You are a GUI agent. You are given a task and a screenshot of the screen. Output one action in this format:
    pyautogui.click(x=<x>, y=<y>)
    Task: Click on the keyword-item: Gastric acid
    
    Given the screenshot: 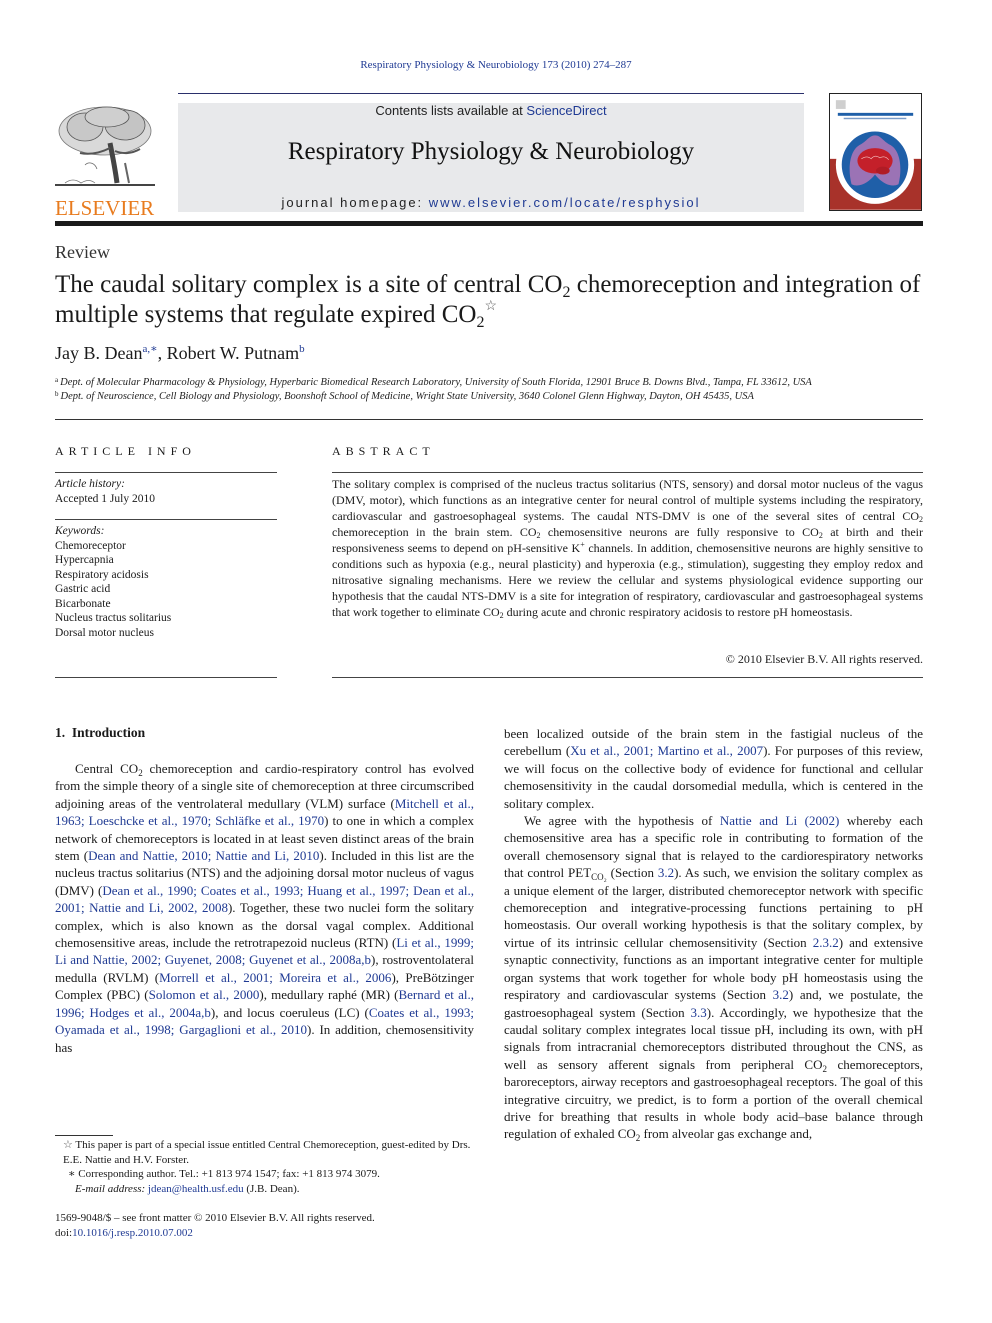 What is the action you would take?
    pyautogui.click(x=83, y=589)
    